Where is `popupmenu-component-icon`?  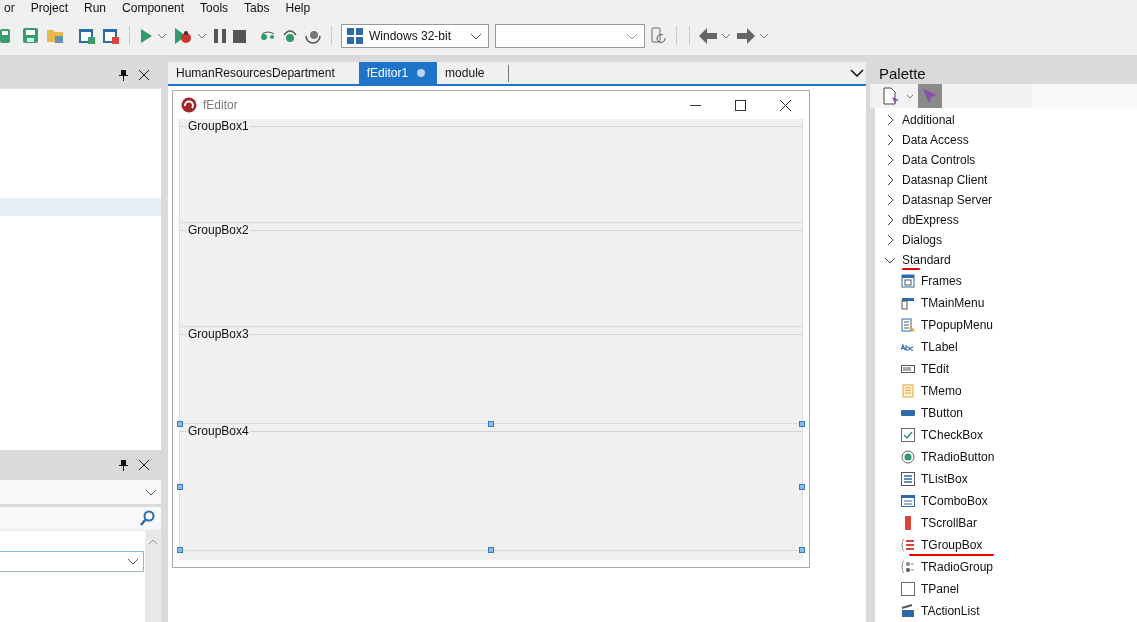 popupmenu-component-icon is located at coordinates (908, 325).